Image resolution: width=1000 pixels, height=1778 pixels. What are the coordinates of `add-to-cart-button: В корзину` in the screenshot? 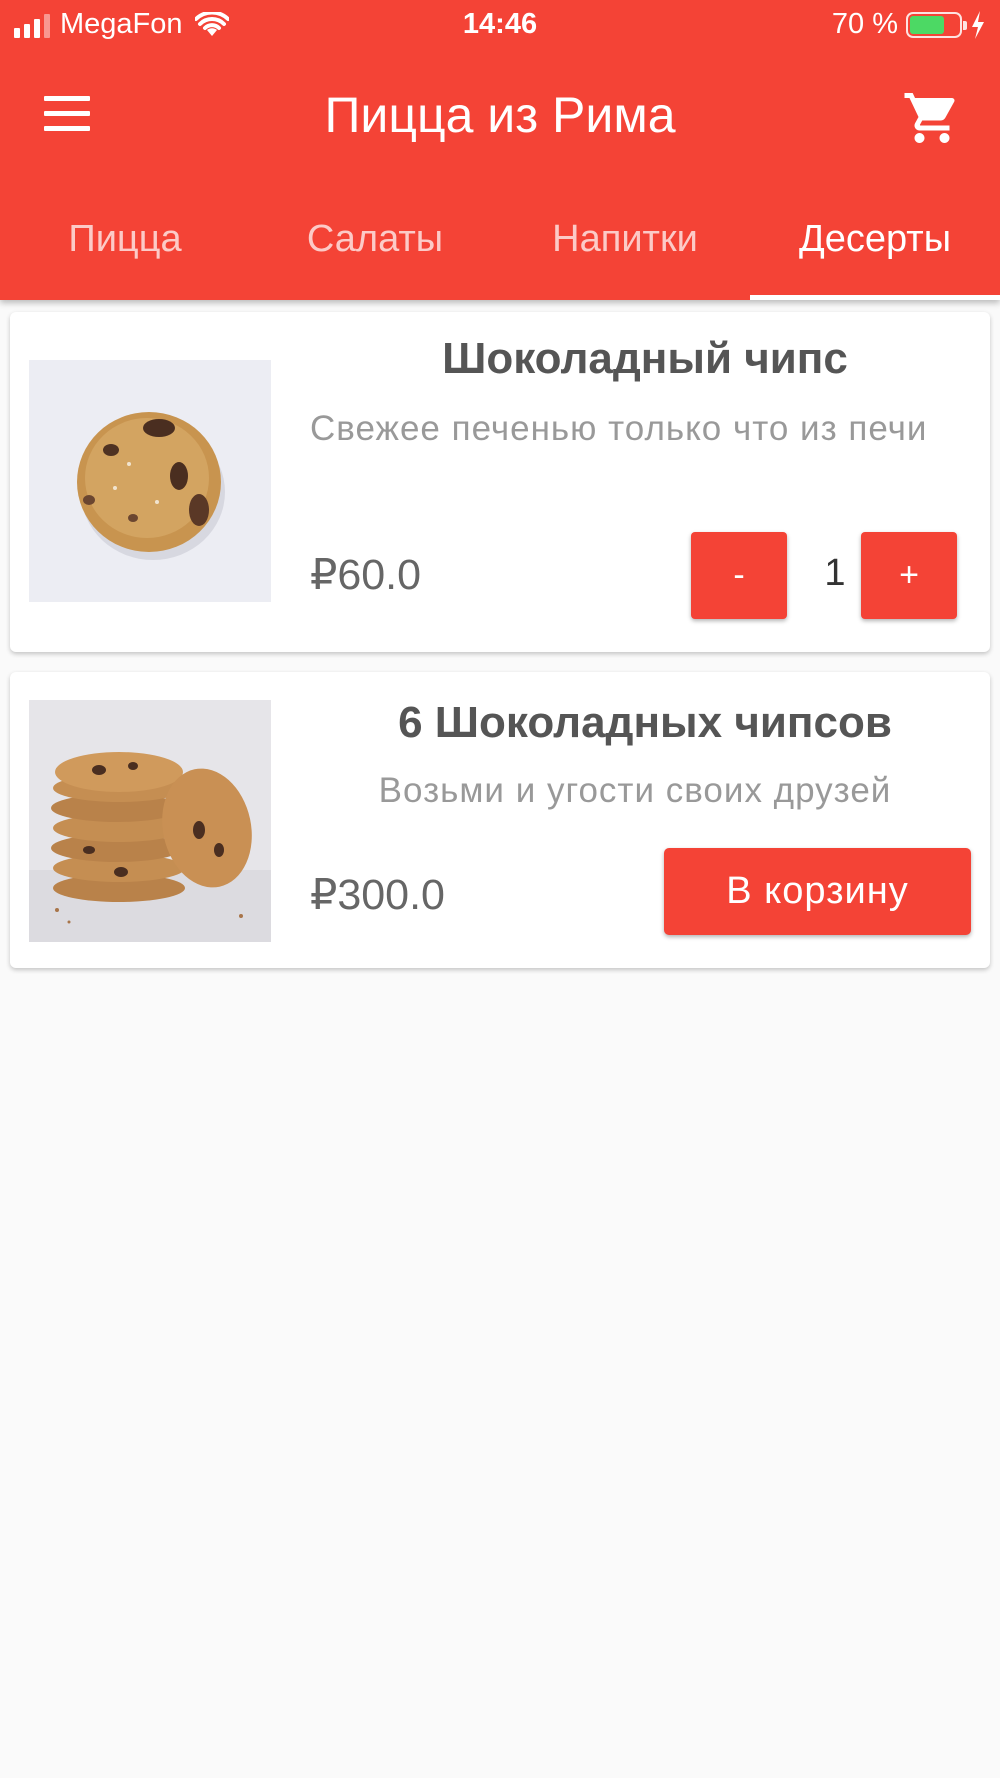 It's located at (817, 891).